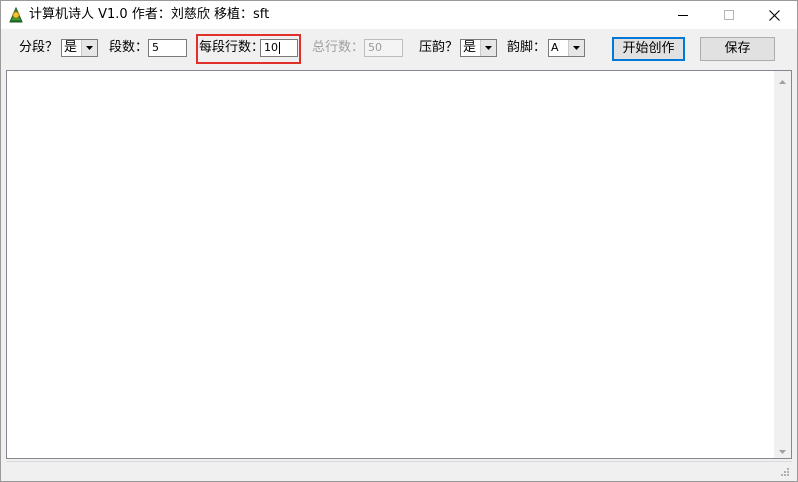 This screenshot has height=482, width=798. What do you see at coordinates (478, 48) in the screenshot?
I see `rhyme-select: 是` at bounding box center [478, 48].